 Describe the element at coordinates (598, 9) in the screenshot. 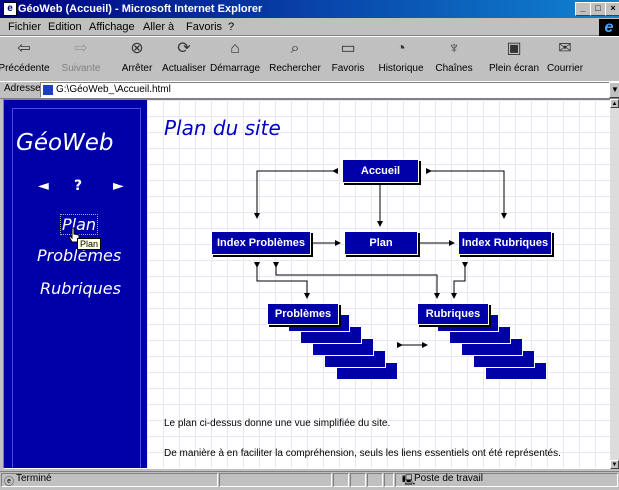

I see `maximize-button: □` at that location.